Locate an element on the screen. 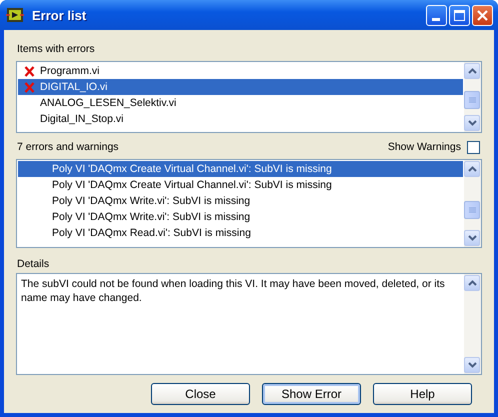 This screenshot has width=498, height=417. minimize-button is located at coordinates (436, 15).